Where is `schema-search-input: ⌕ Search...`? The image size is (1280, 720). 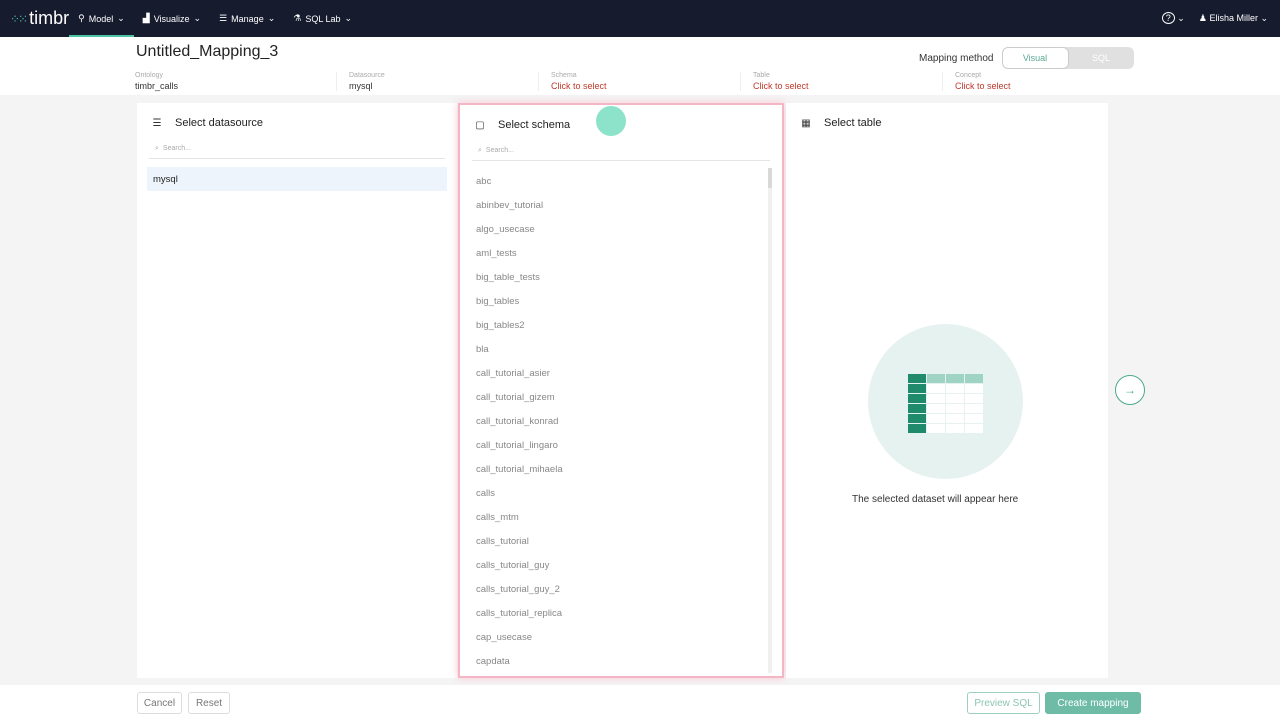 schema-search-input: ⌕ Search... is located at coordinates (621, 151).